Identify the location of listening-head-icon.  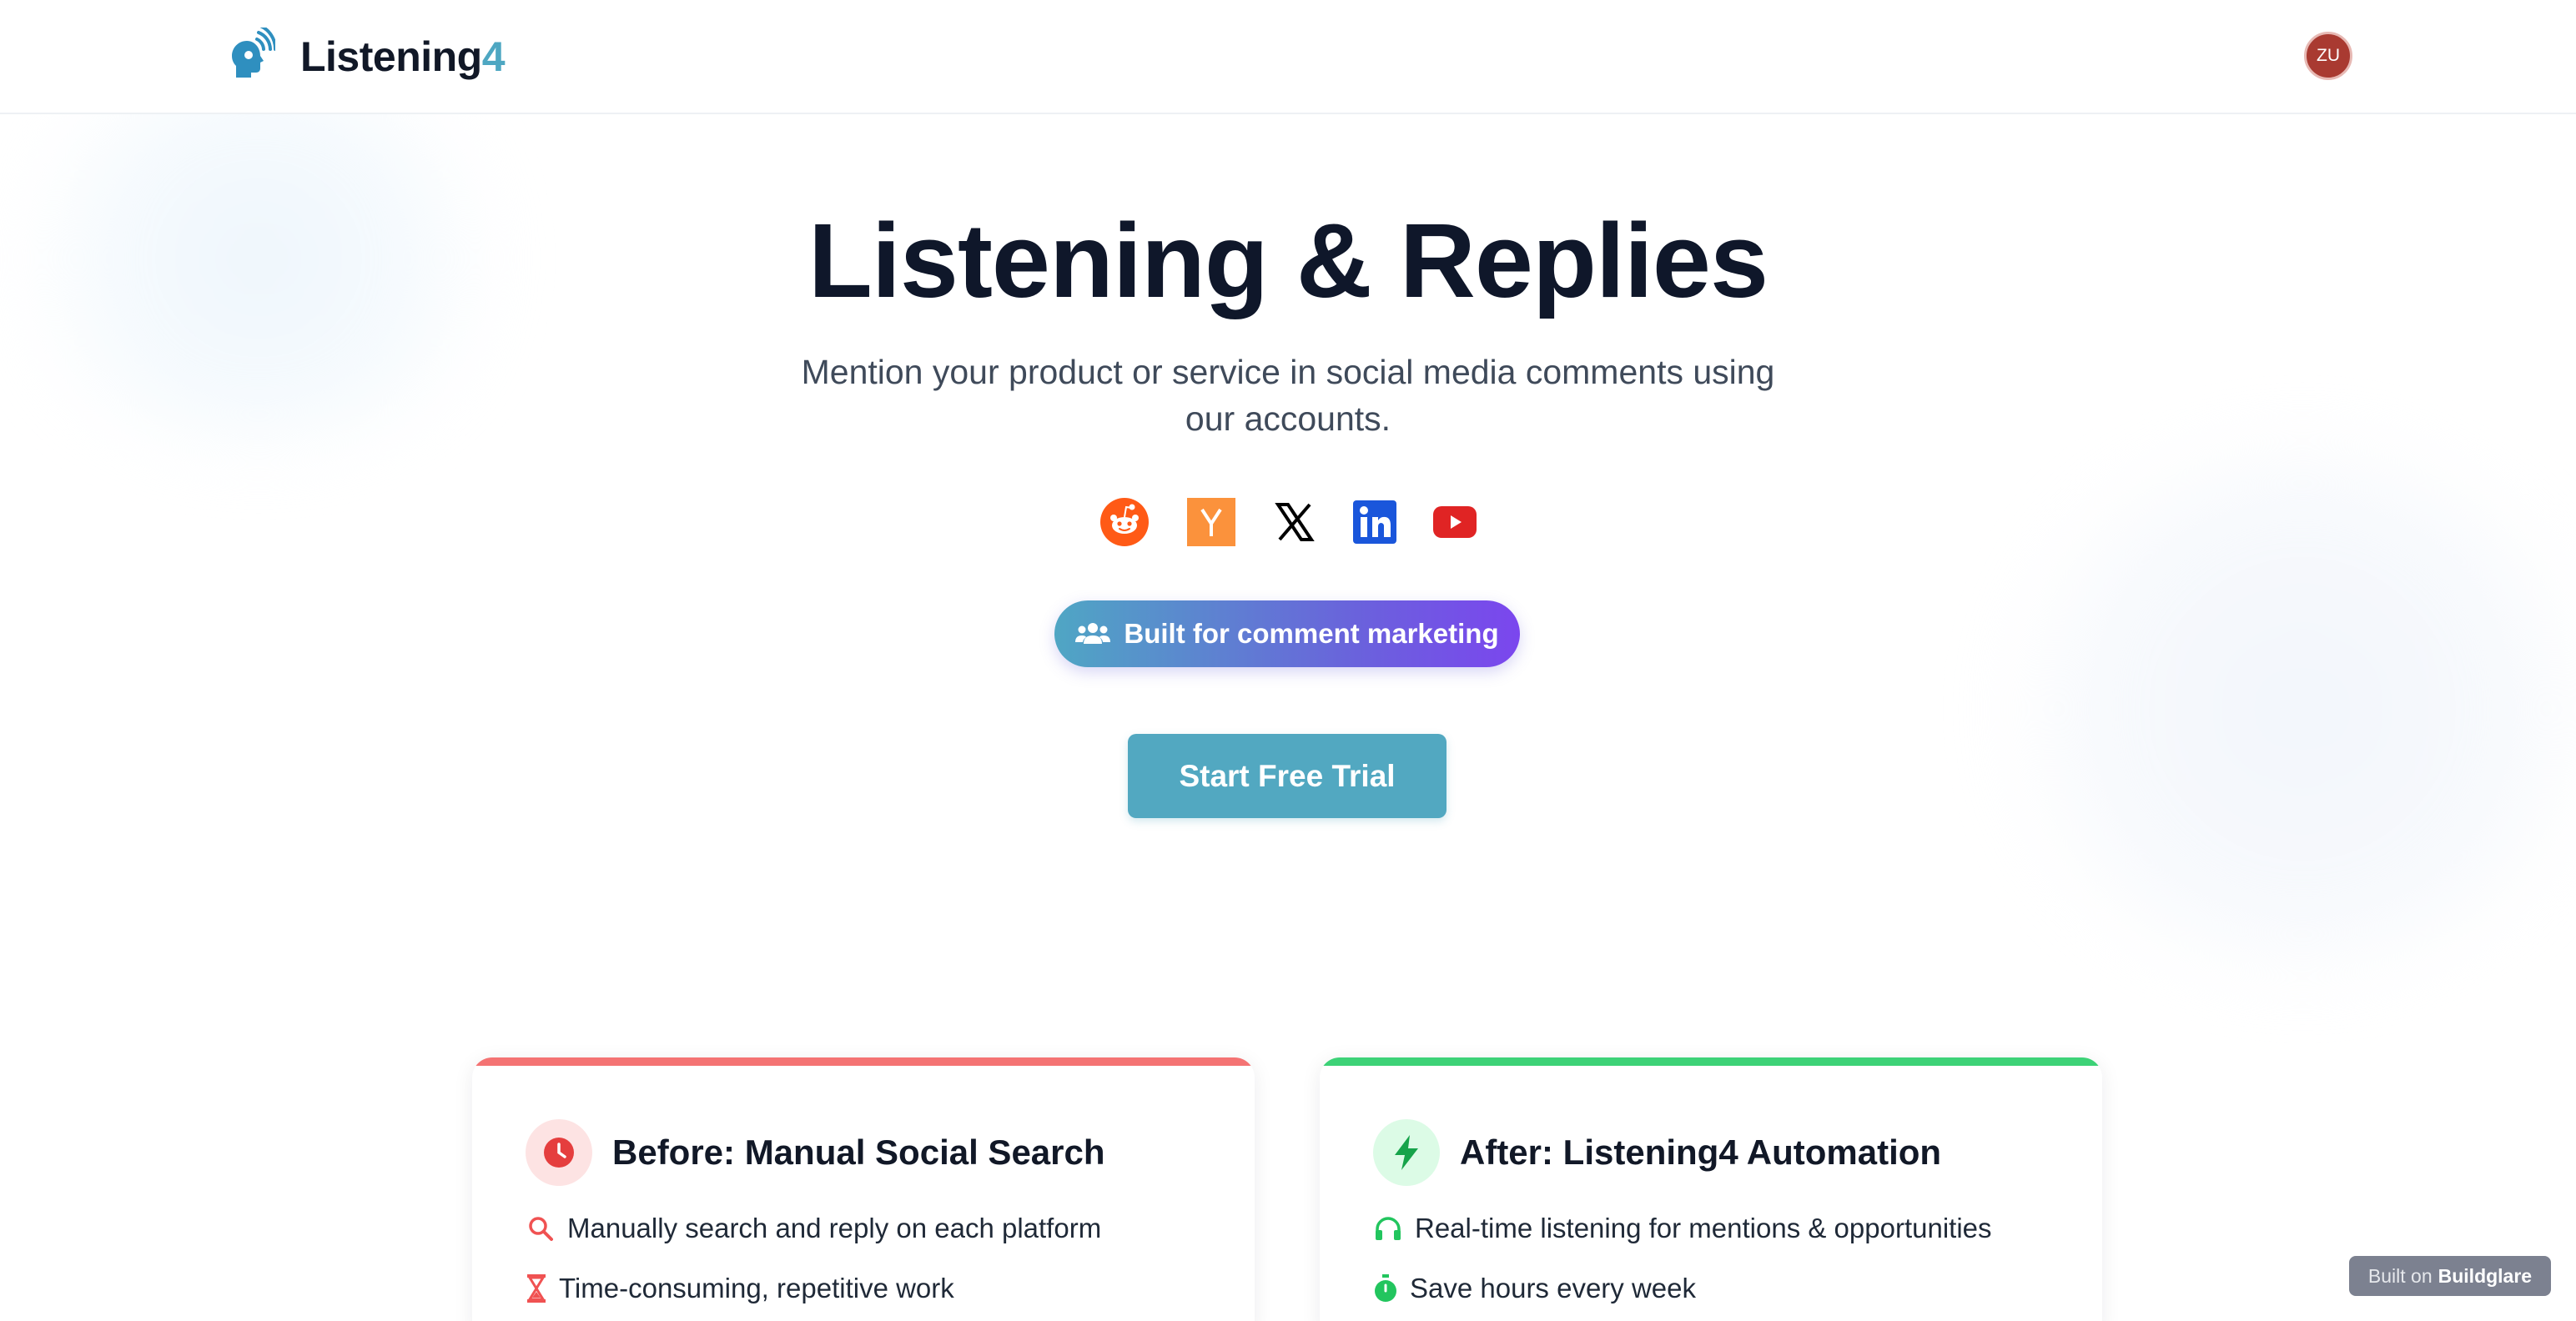
(251, 55).